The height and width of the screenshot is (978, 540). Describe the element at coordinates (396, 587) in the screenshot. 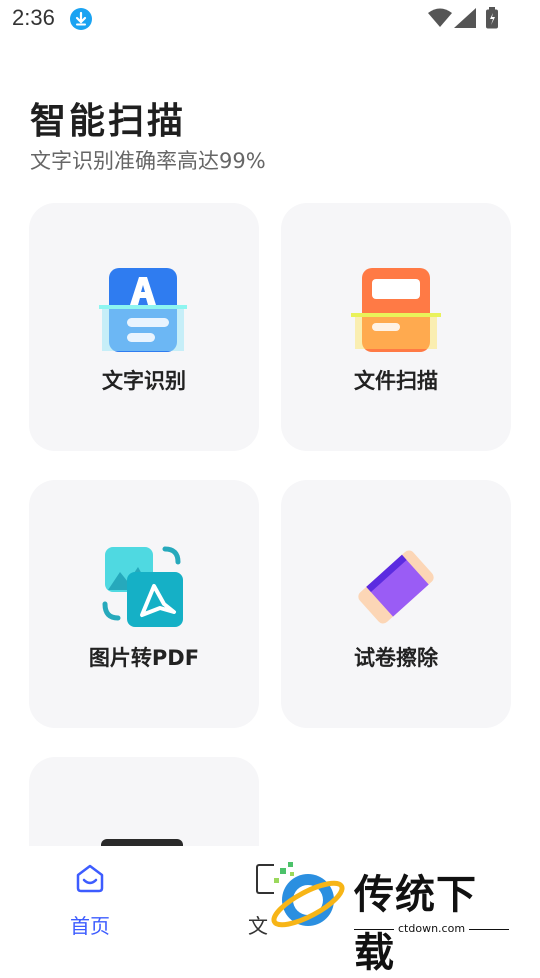

I see `eraser-icon` at that location.